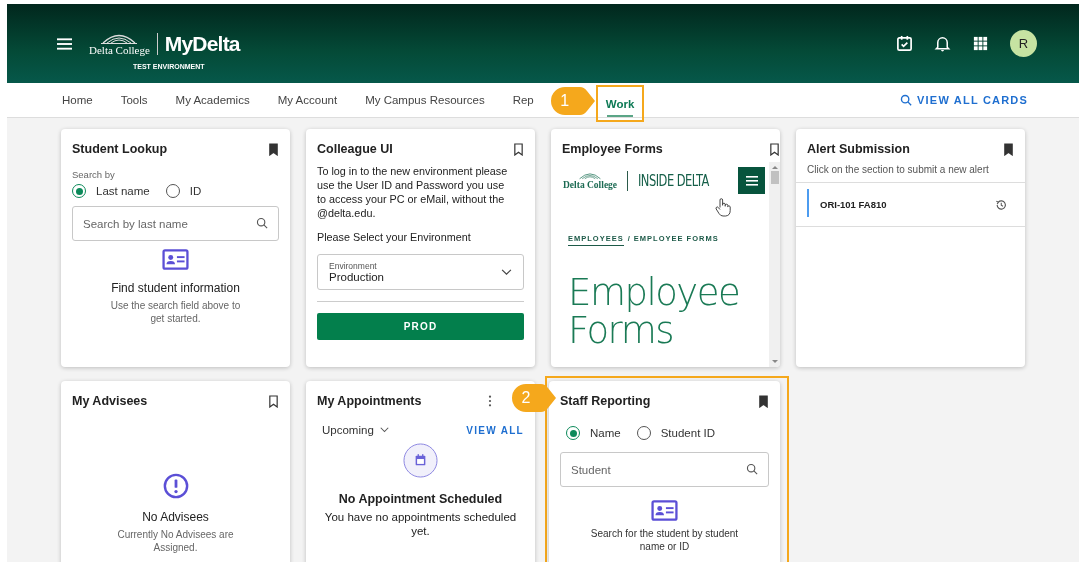 This screenshot has height=562, width=1079. Describe the element at coordinates (394, 237) in the screenshot. I see `prompt-text: Please Select your Environment` at that location.